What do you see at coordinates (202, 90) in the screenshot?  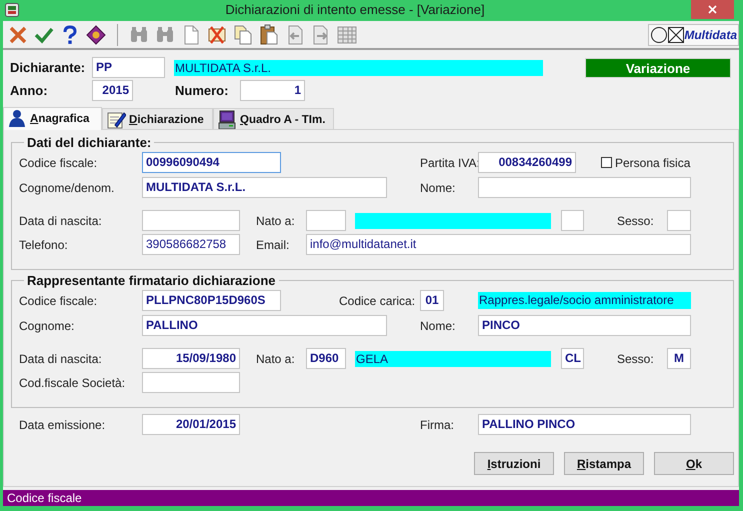 I see `field-label: Numero:` at bounding box center [202, 90].